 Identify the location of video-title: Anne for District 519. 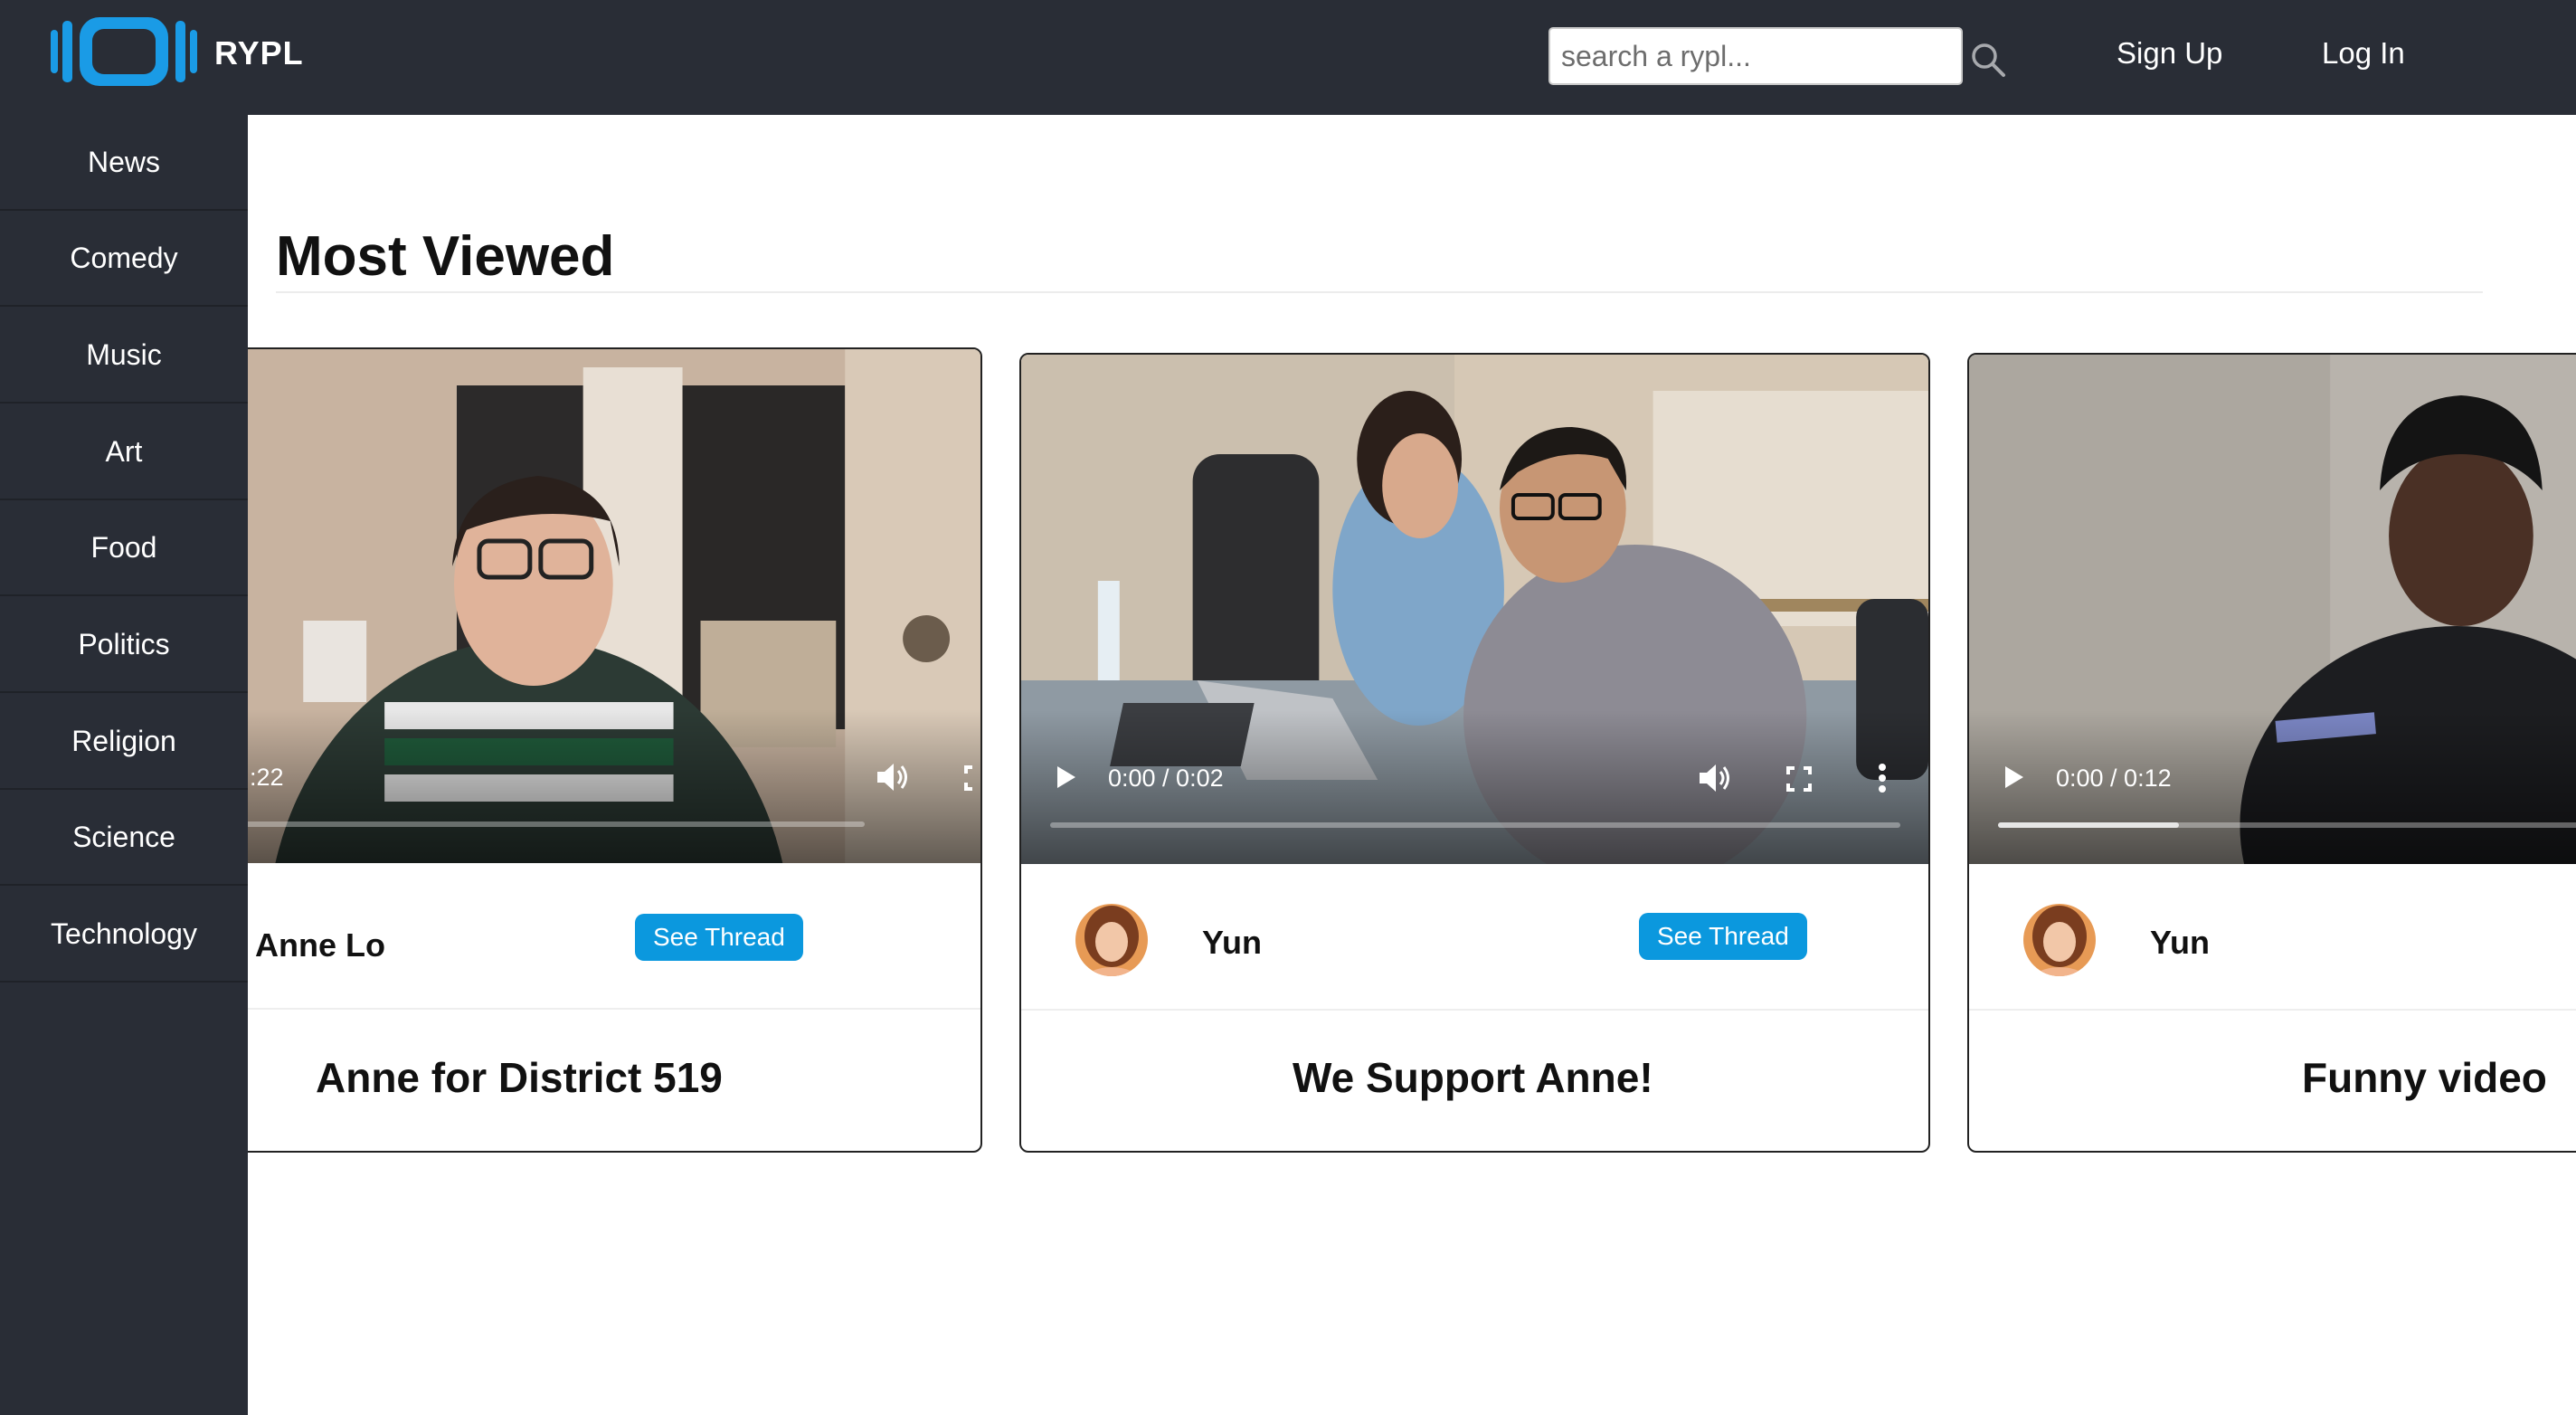
(519, 1077).